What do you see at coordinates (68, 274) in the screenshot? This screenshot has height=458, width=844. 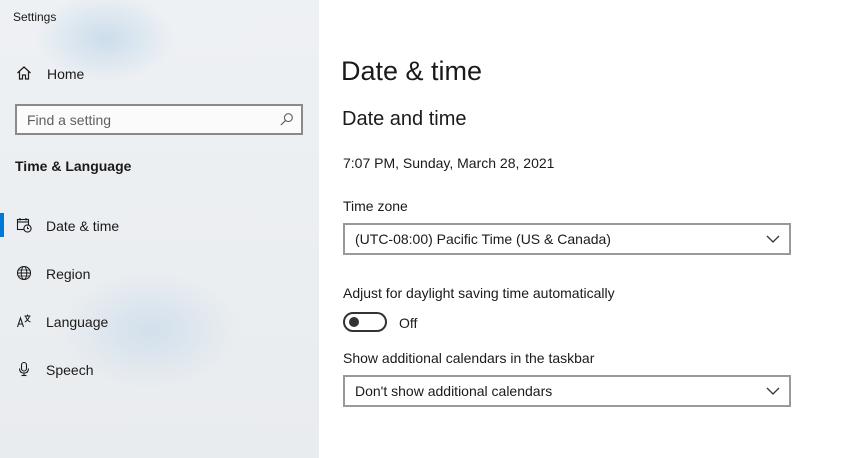 I see `sidebar-item-label: Region` at bounding box center [68, 274].